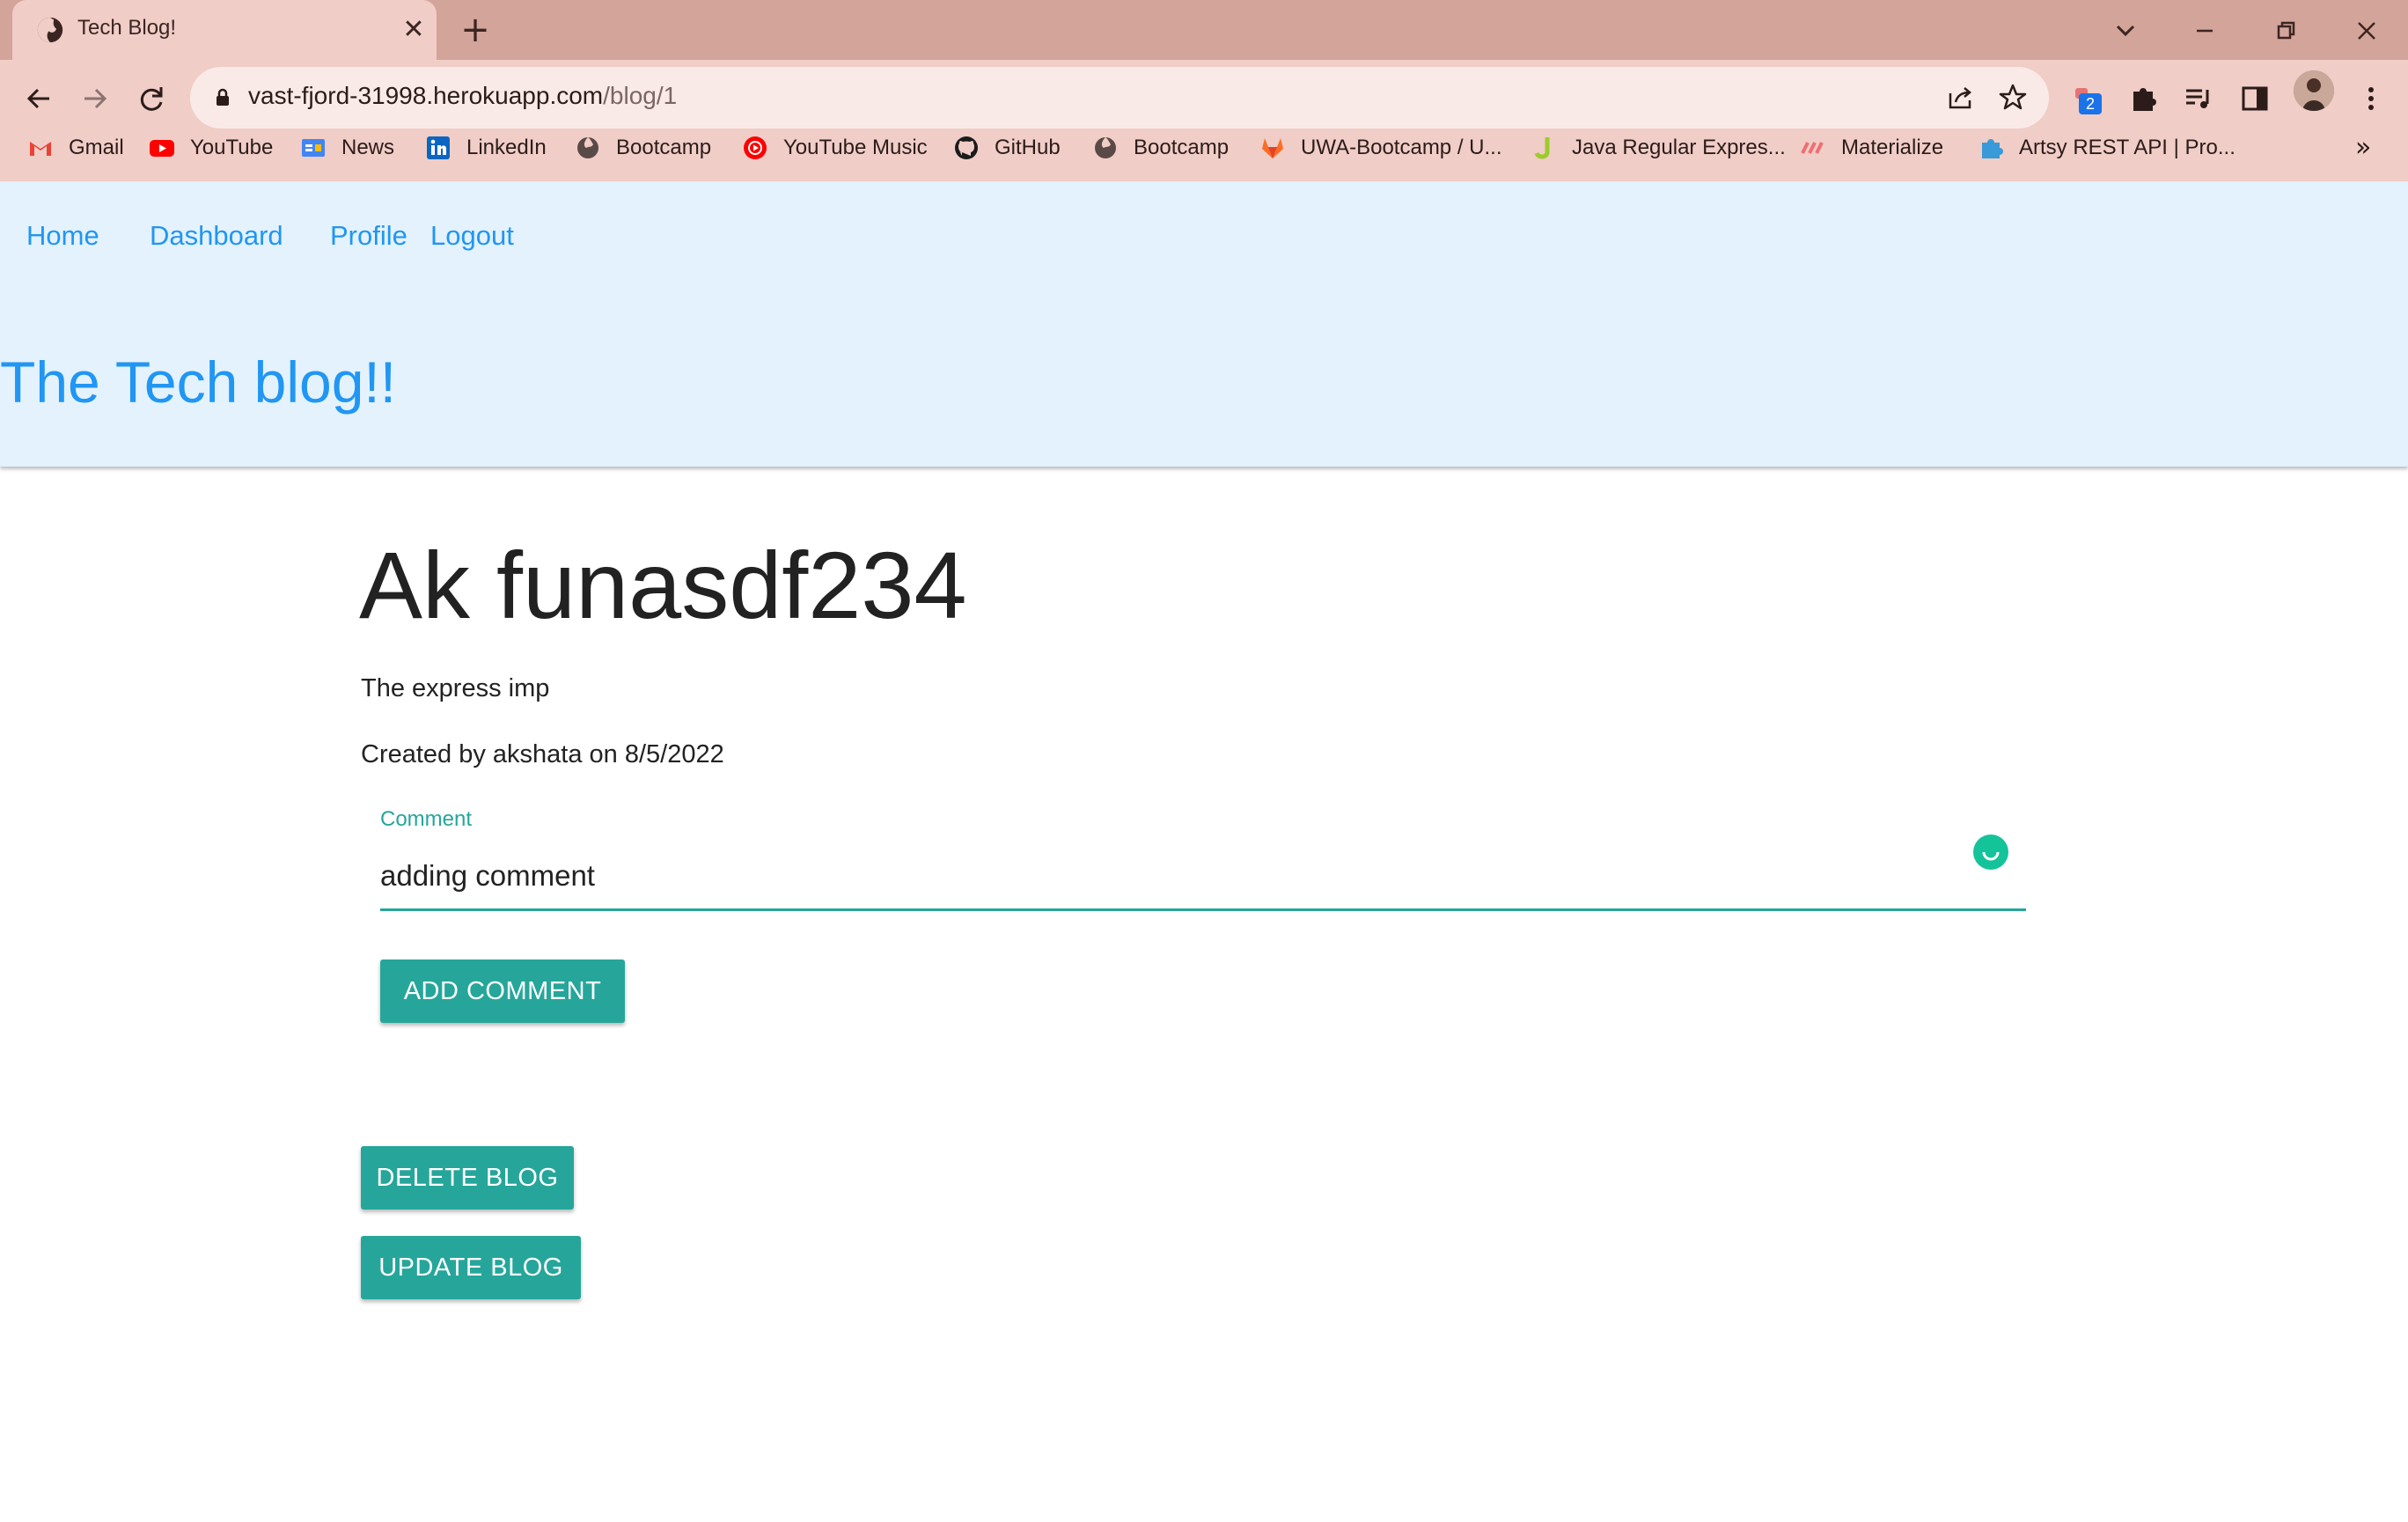 Image resolution: width=2408 pixels, height=1522 pixels. What do you see at coordinates (472, 236) in the screenshot?
I see `nav-logout-link: Logout` at bounding box center [472, 236].